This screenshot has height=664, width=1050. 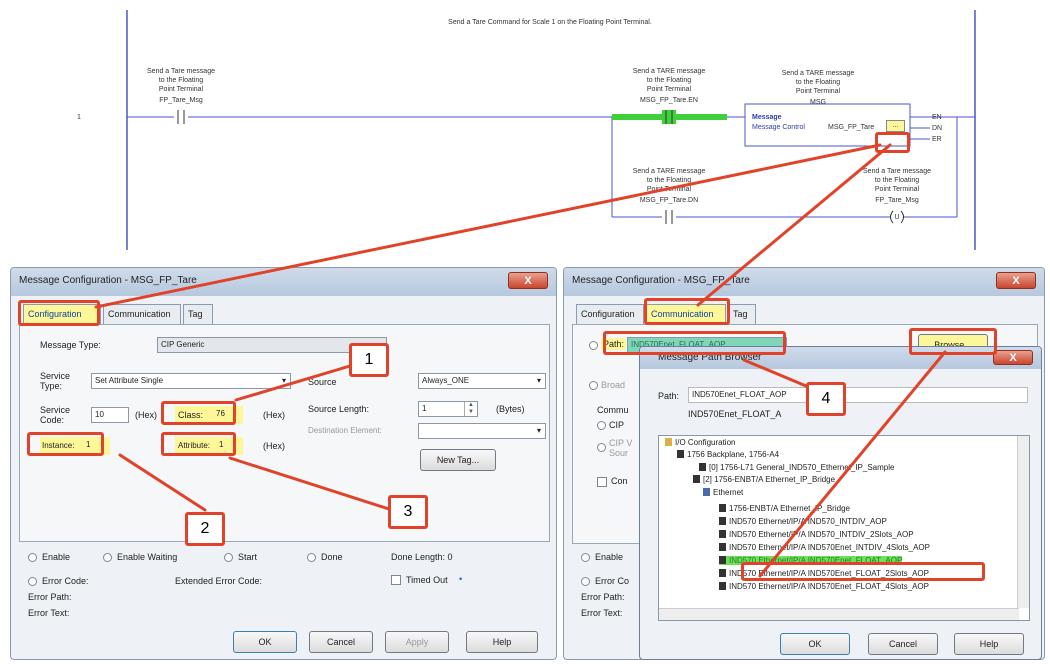 What do you see at coordinates (198, 413) in the screenshot?
I see `class-highlight-box` at bounding box center [198, 413].